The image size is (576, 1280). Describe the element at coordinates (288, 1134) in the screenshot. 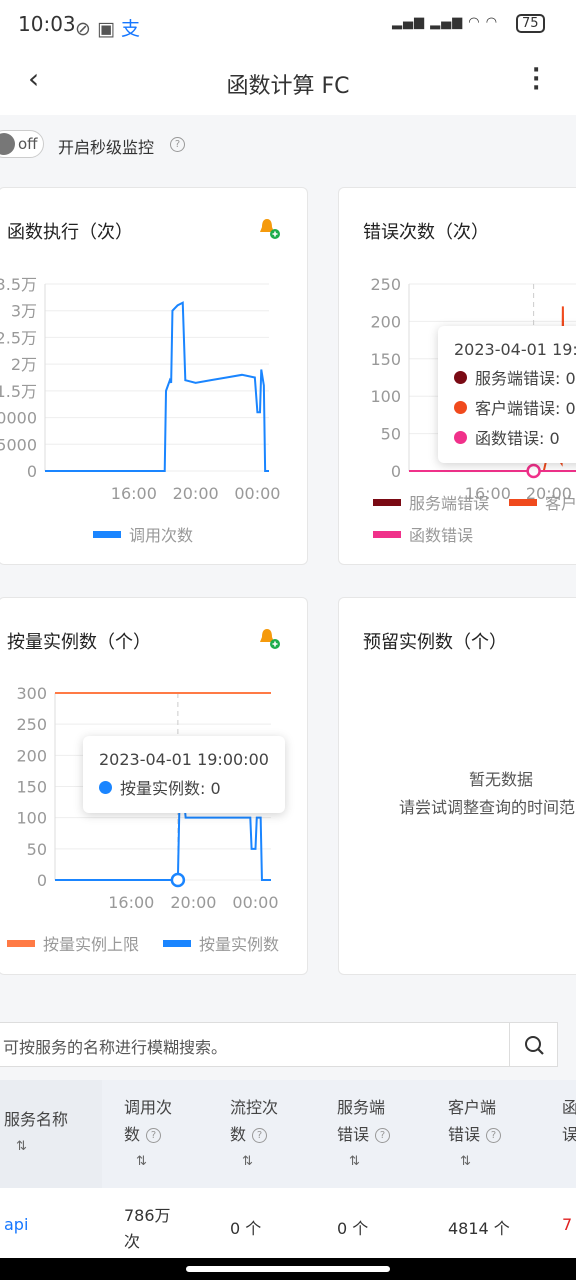

I see `table-header: 服务名称 ⇅ 调用次数? ⇅ 流控次数? ⇅ 服务端 错误? ⇅ 客户端 错误? ⇅ 函误` at that location.